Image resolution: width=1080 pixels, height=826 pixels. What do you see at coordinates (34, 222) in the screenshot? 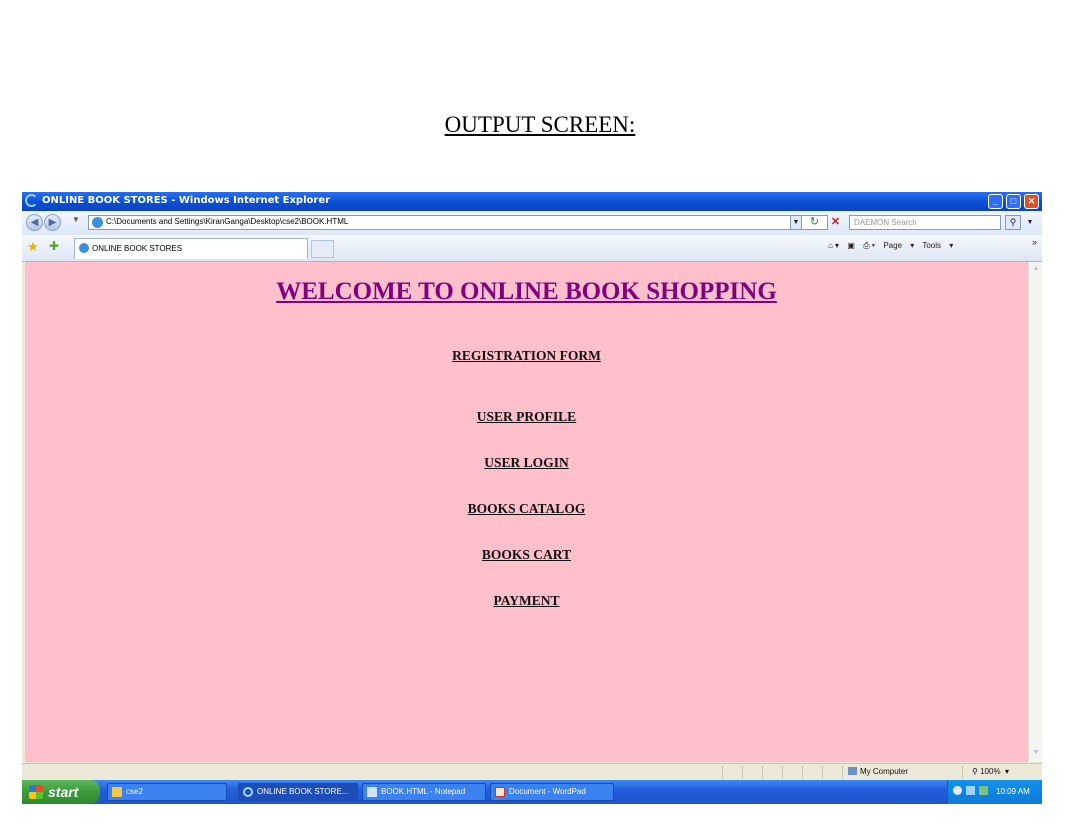
I see `back-button: ◀` at bounding box center [34, 222].